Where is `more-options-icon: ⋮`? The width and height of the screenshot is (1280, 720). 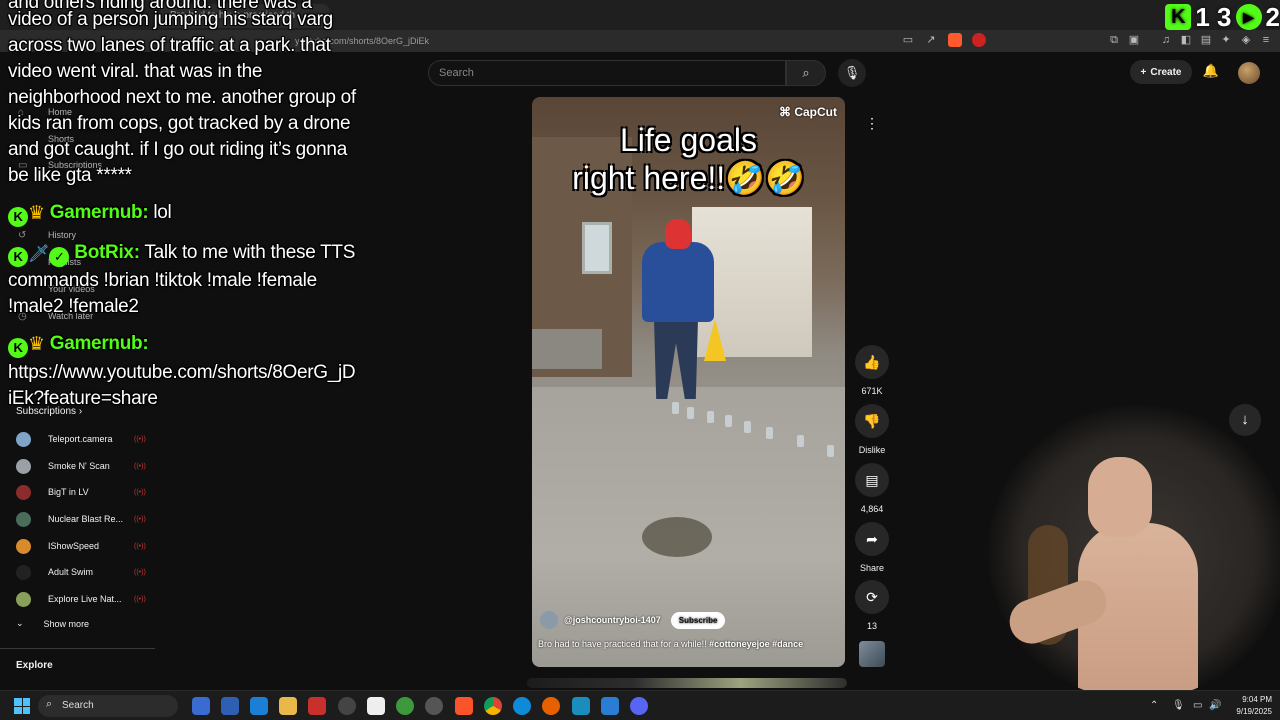 more-options-icon: ⋮ is located at coordinates (872, 123).